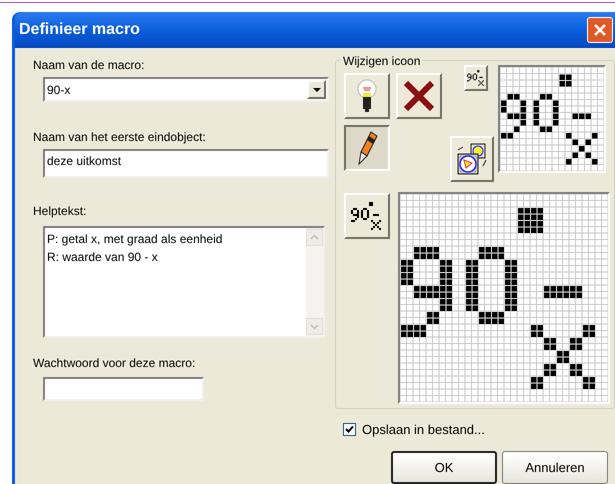 The width and height of the screenshot is (615, 484). What do you see at coordinates (114, 363) in the screenshot?
I see `field-label: Wachtwoord voor deze macro:` at bounding box center [114, 363].